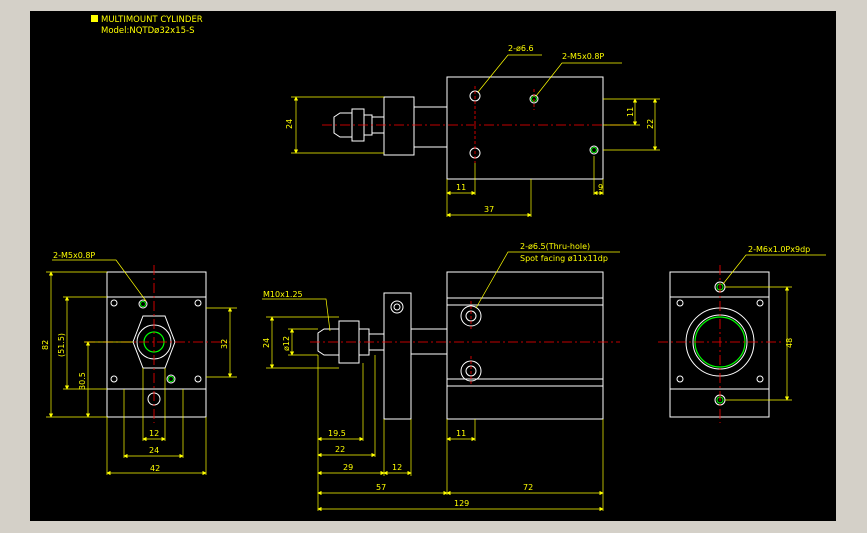 The image size is (867, 533). Describe the element at coordinates (348, 467) in the screenshot. I see `front-dim-29: 29` at that location.